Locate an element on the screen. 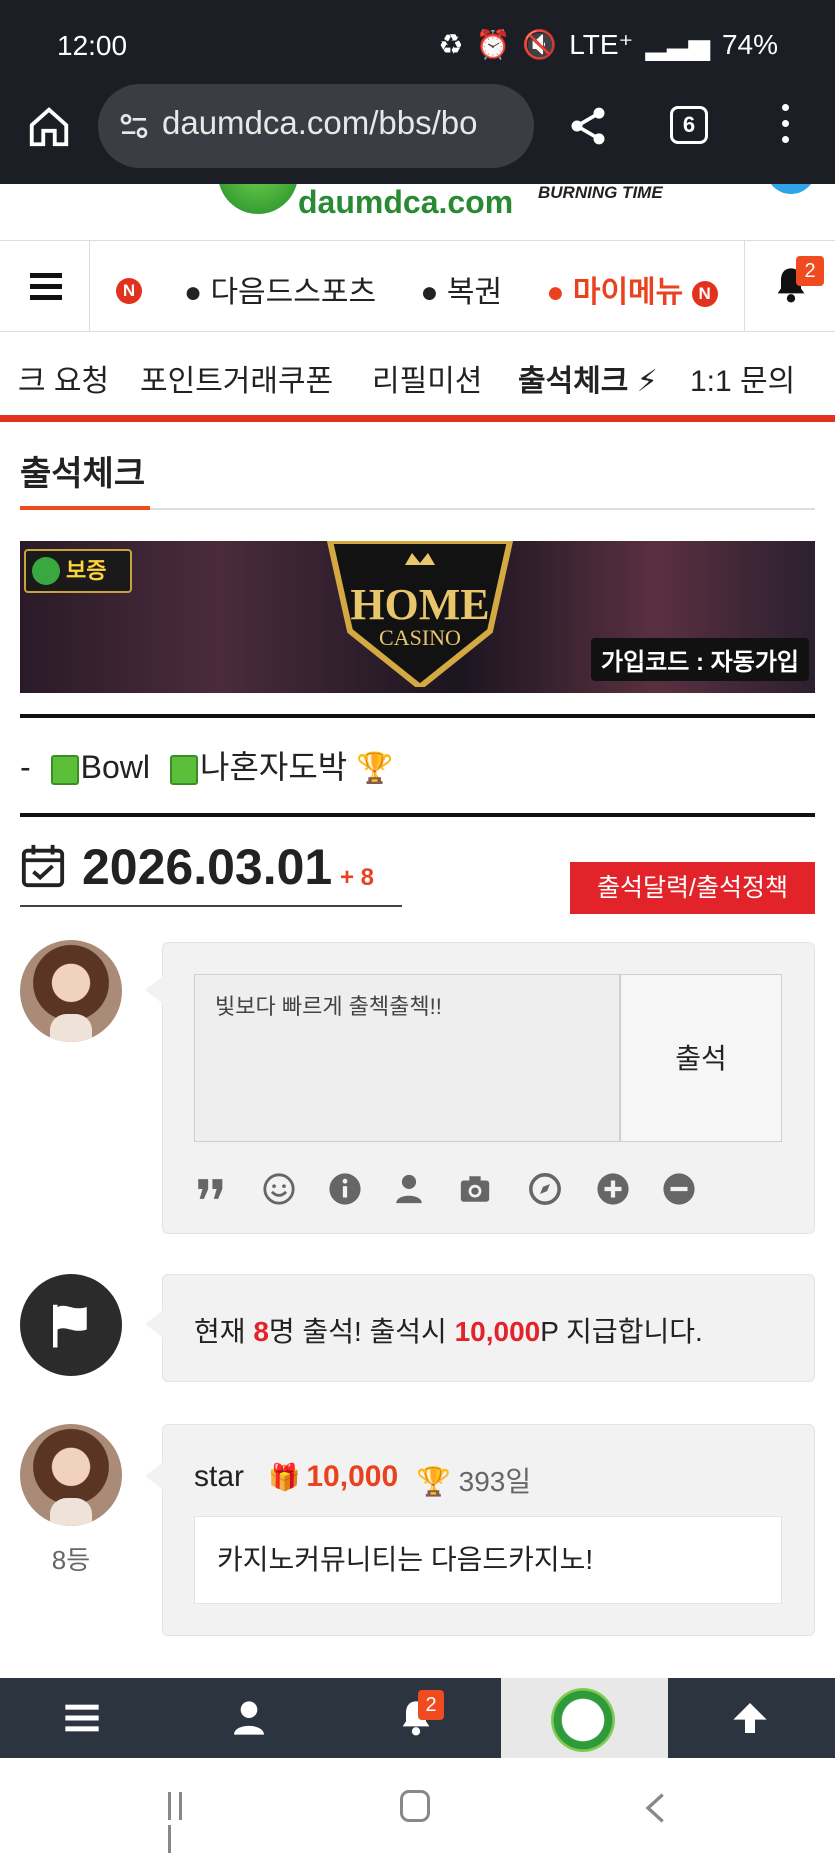 The height and width of the screenshot is (1856, 835). ticker-item: Bowl is located at coordinates (115, 767).